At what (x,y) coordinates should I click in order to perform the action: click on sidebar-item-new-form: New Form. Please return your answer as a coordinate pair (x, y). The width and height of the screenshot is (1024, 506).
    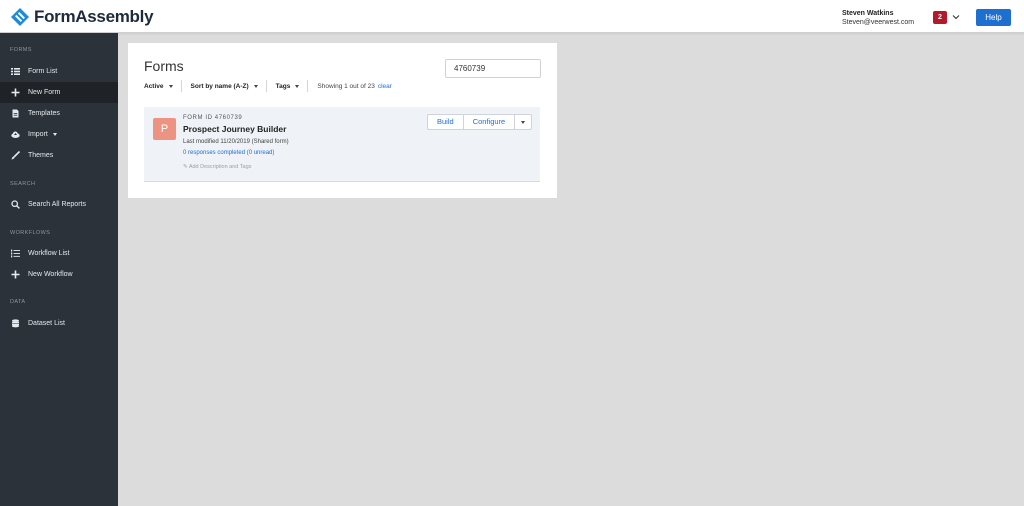
    Looking at the image, I should click on (59, 92).